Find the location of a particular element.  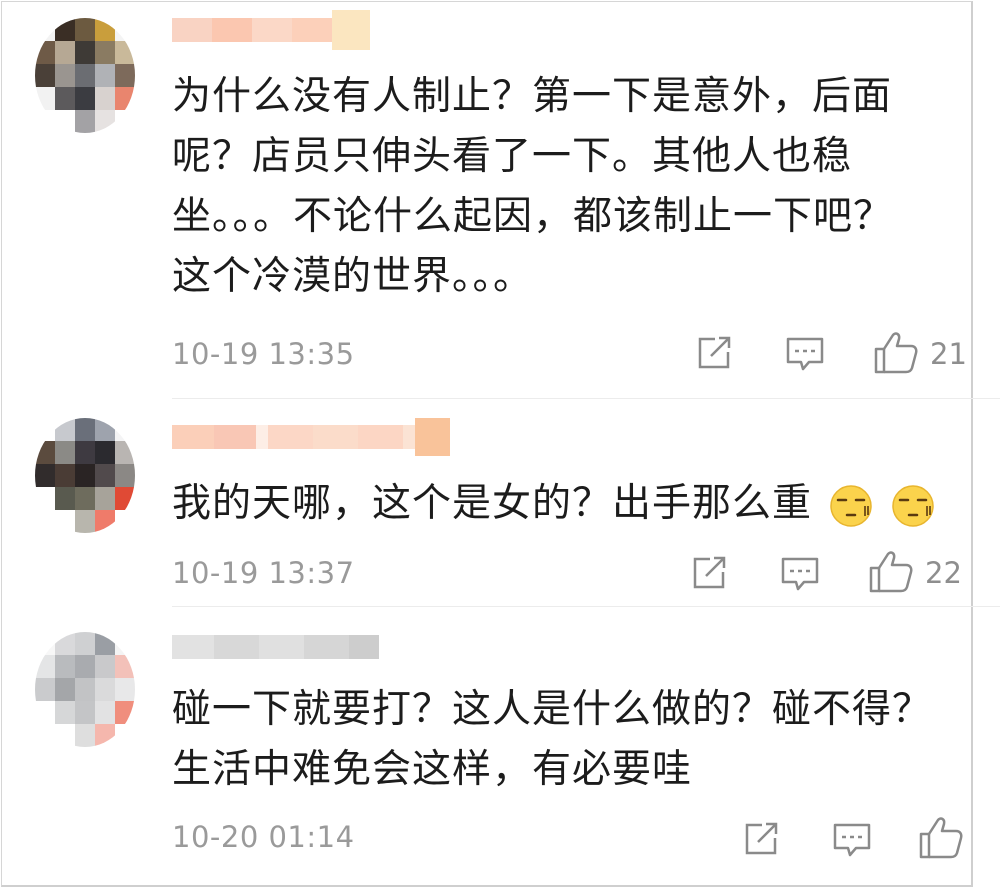

like-count: 21 is located at coordinates (948, 354).